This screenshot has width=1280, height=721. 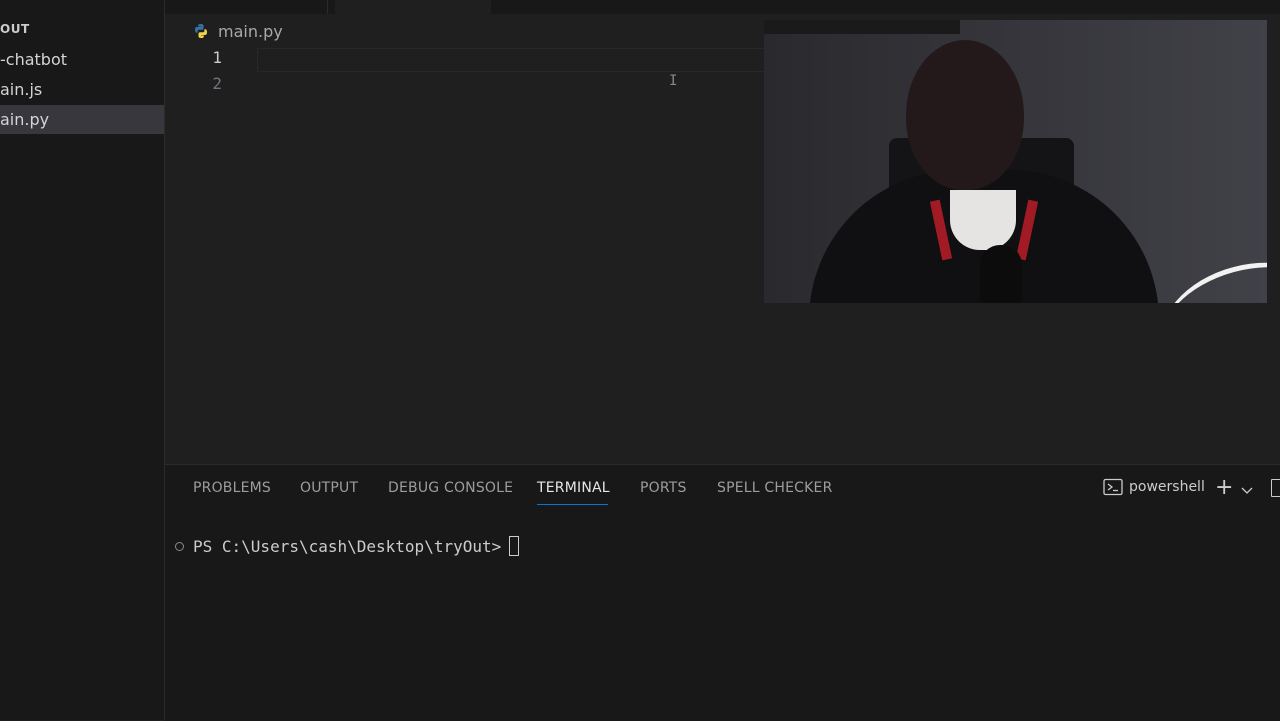 I want to click on editor-tab-active, so click(x=413, y=7).